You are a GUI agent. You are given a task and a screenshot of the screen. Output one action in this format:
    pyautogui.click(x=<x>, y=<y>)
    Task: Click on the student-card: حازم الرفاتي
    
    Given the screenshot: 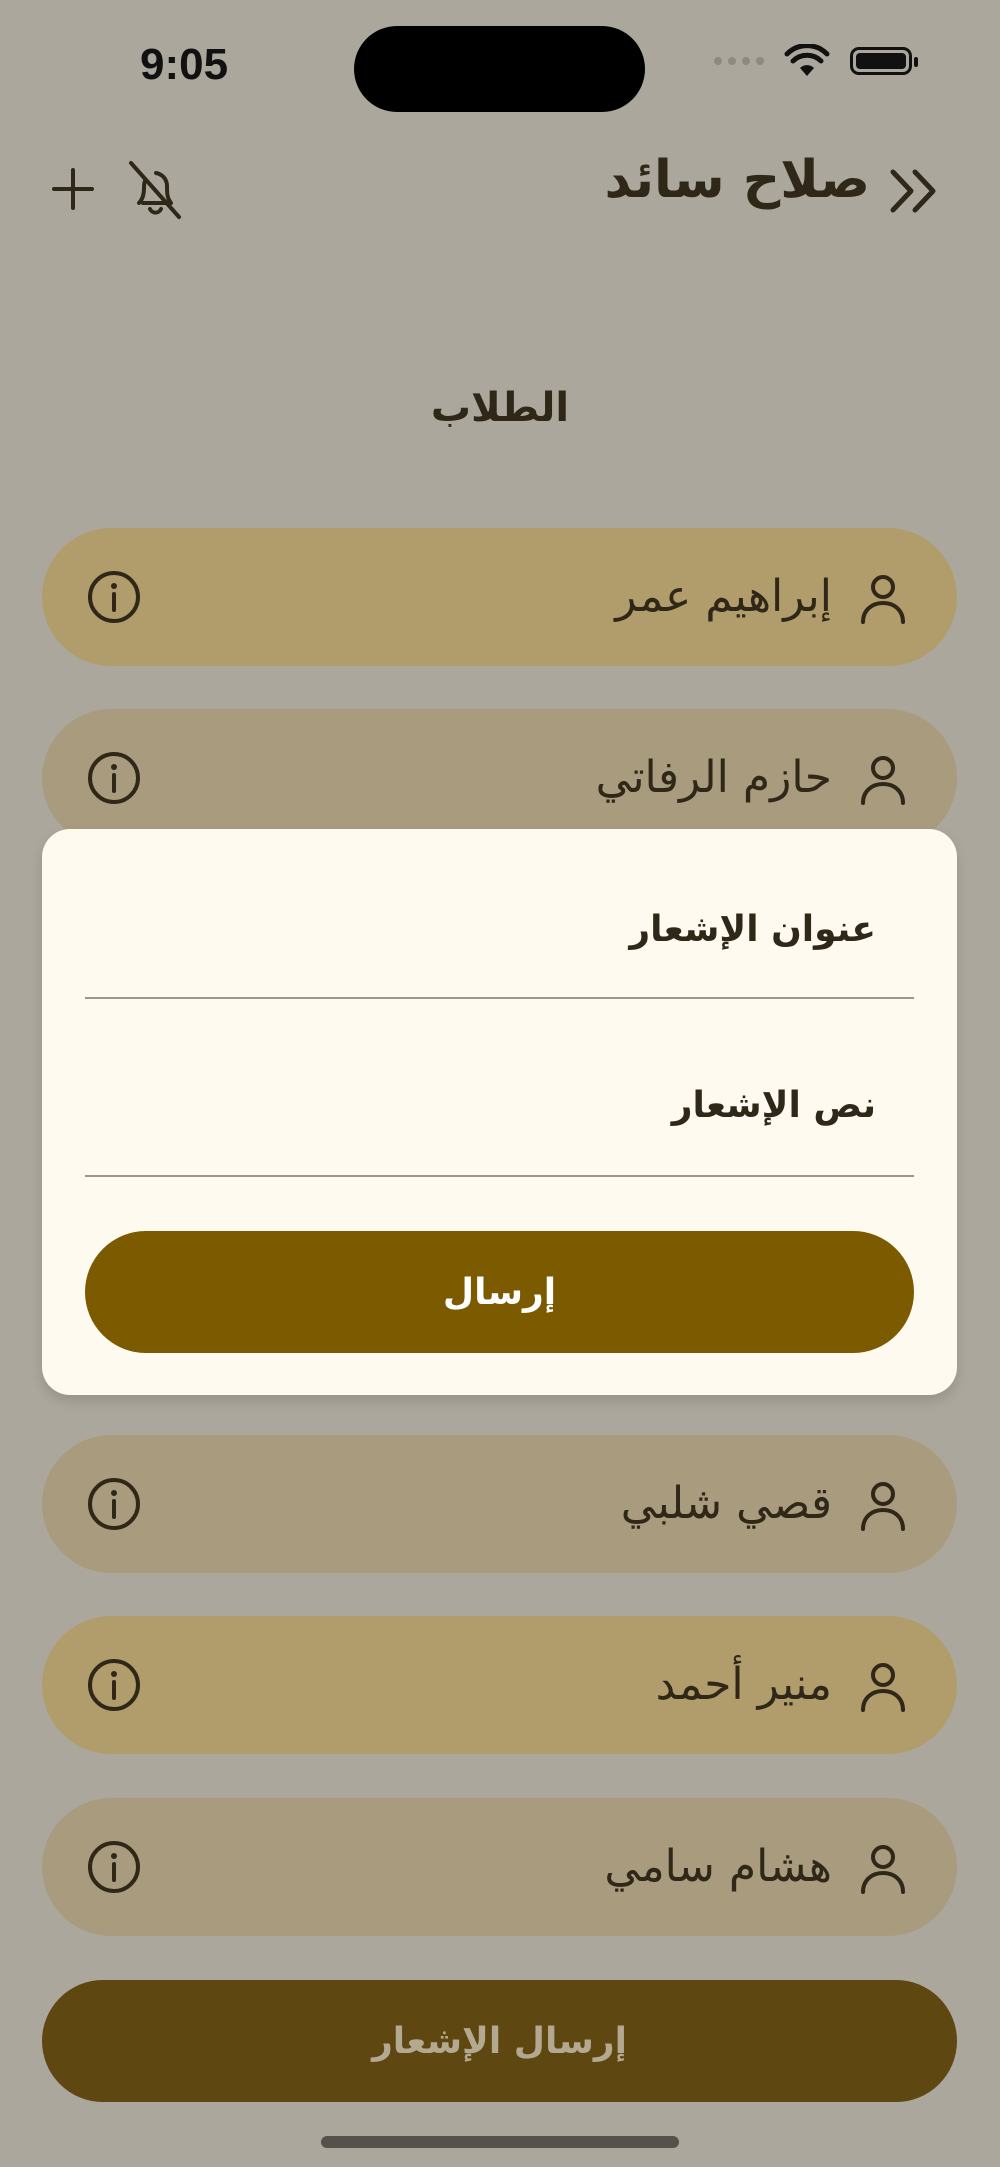 What is the action you would take?
    pyautogui.click(x=499, y=778)
    